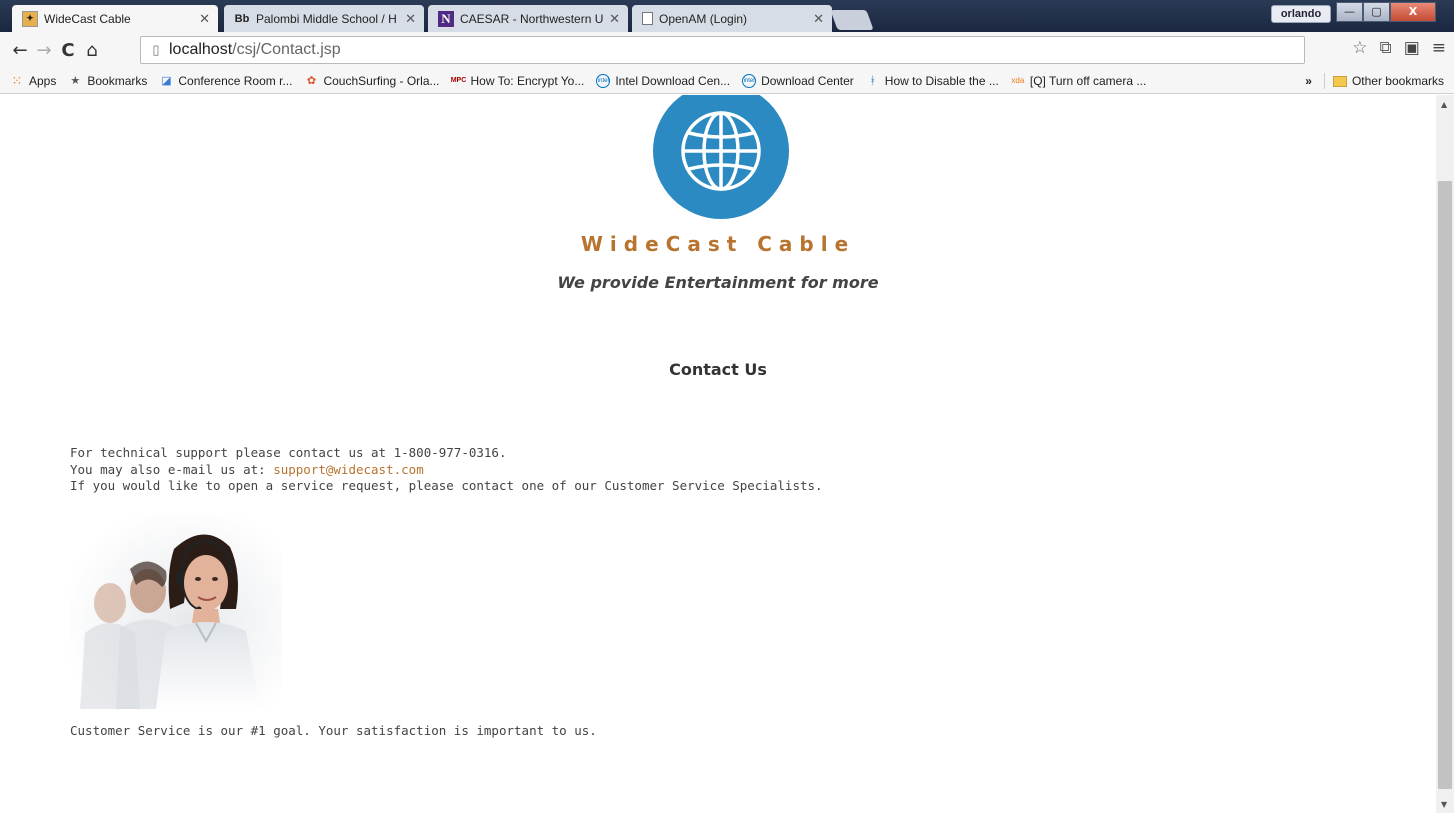  What do you see at coordinates (718, 282) in the screenshot?
I see `tagline: We provide Entertainment for more` at bounding box center [718, 282].